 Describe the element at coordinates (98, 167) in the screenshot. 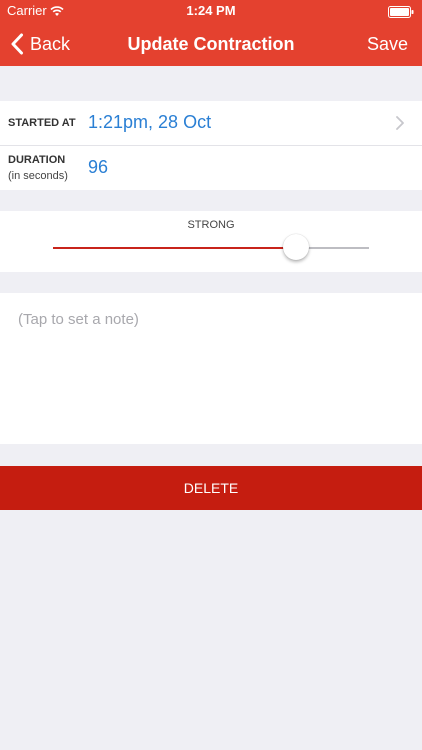

I see `duration-value: 96` at that location.